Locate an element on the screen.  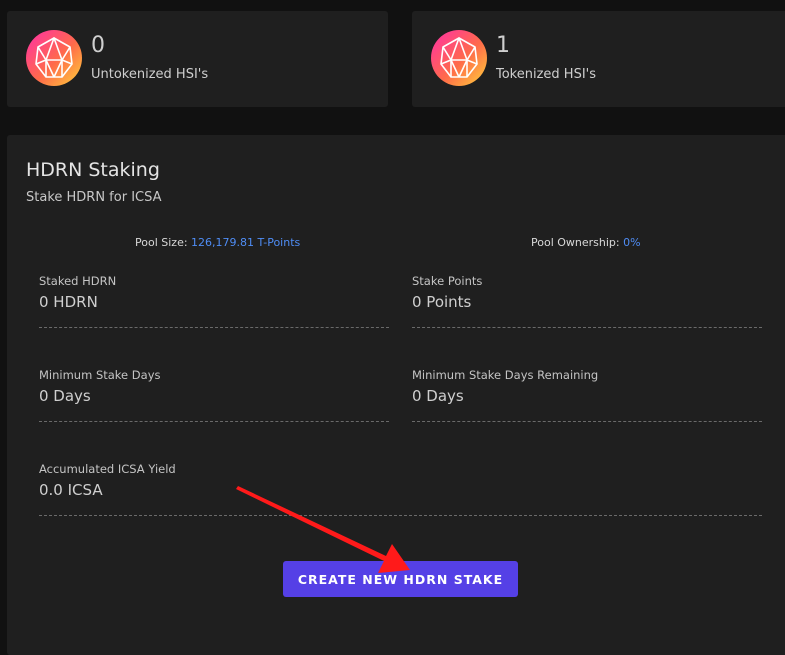
stake-points-field: Stake Points 0 Points is located at coordinates (587, 298).